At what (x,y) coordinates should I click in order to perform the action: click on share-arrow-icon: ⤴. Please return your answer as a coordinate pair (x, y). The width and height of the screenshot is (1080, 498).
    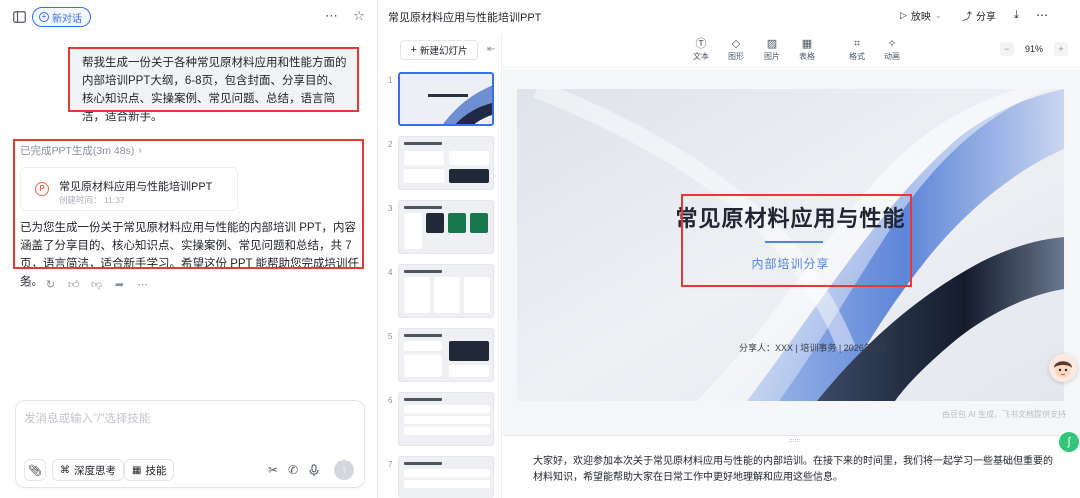
    Looking at the image, I should click on (967, 17).